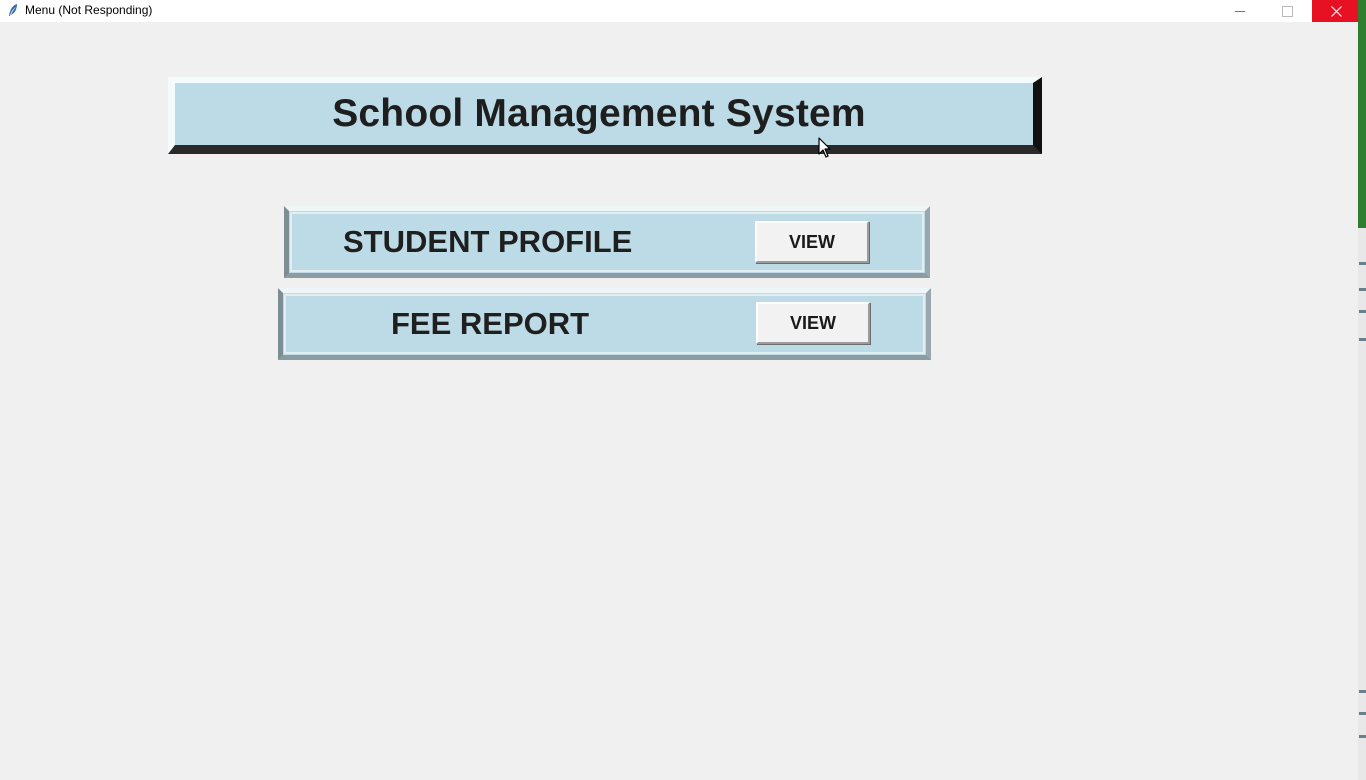 The height and width of the screenshot is (780, 1366). I want to click on minimize-icon, so click(1240, 11).